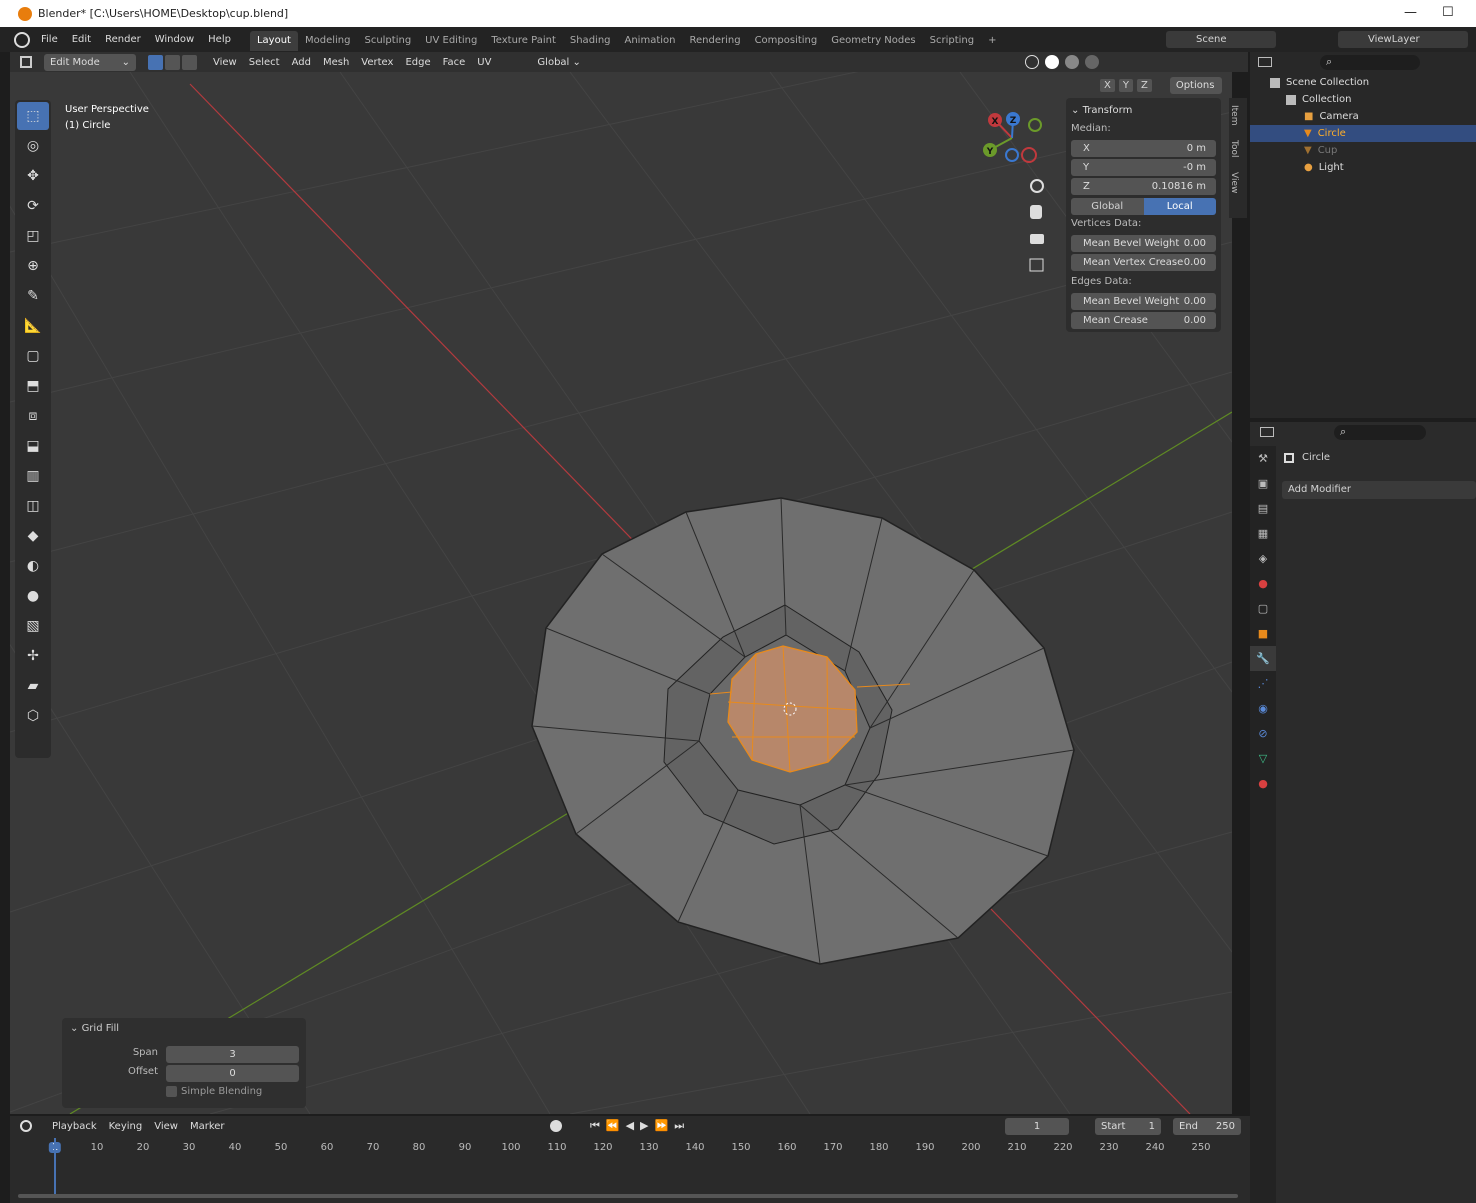  I want to click on tab-layout: Layout, so click(273, 40).